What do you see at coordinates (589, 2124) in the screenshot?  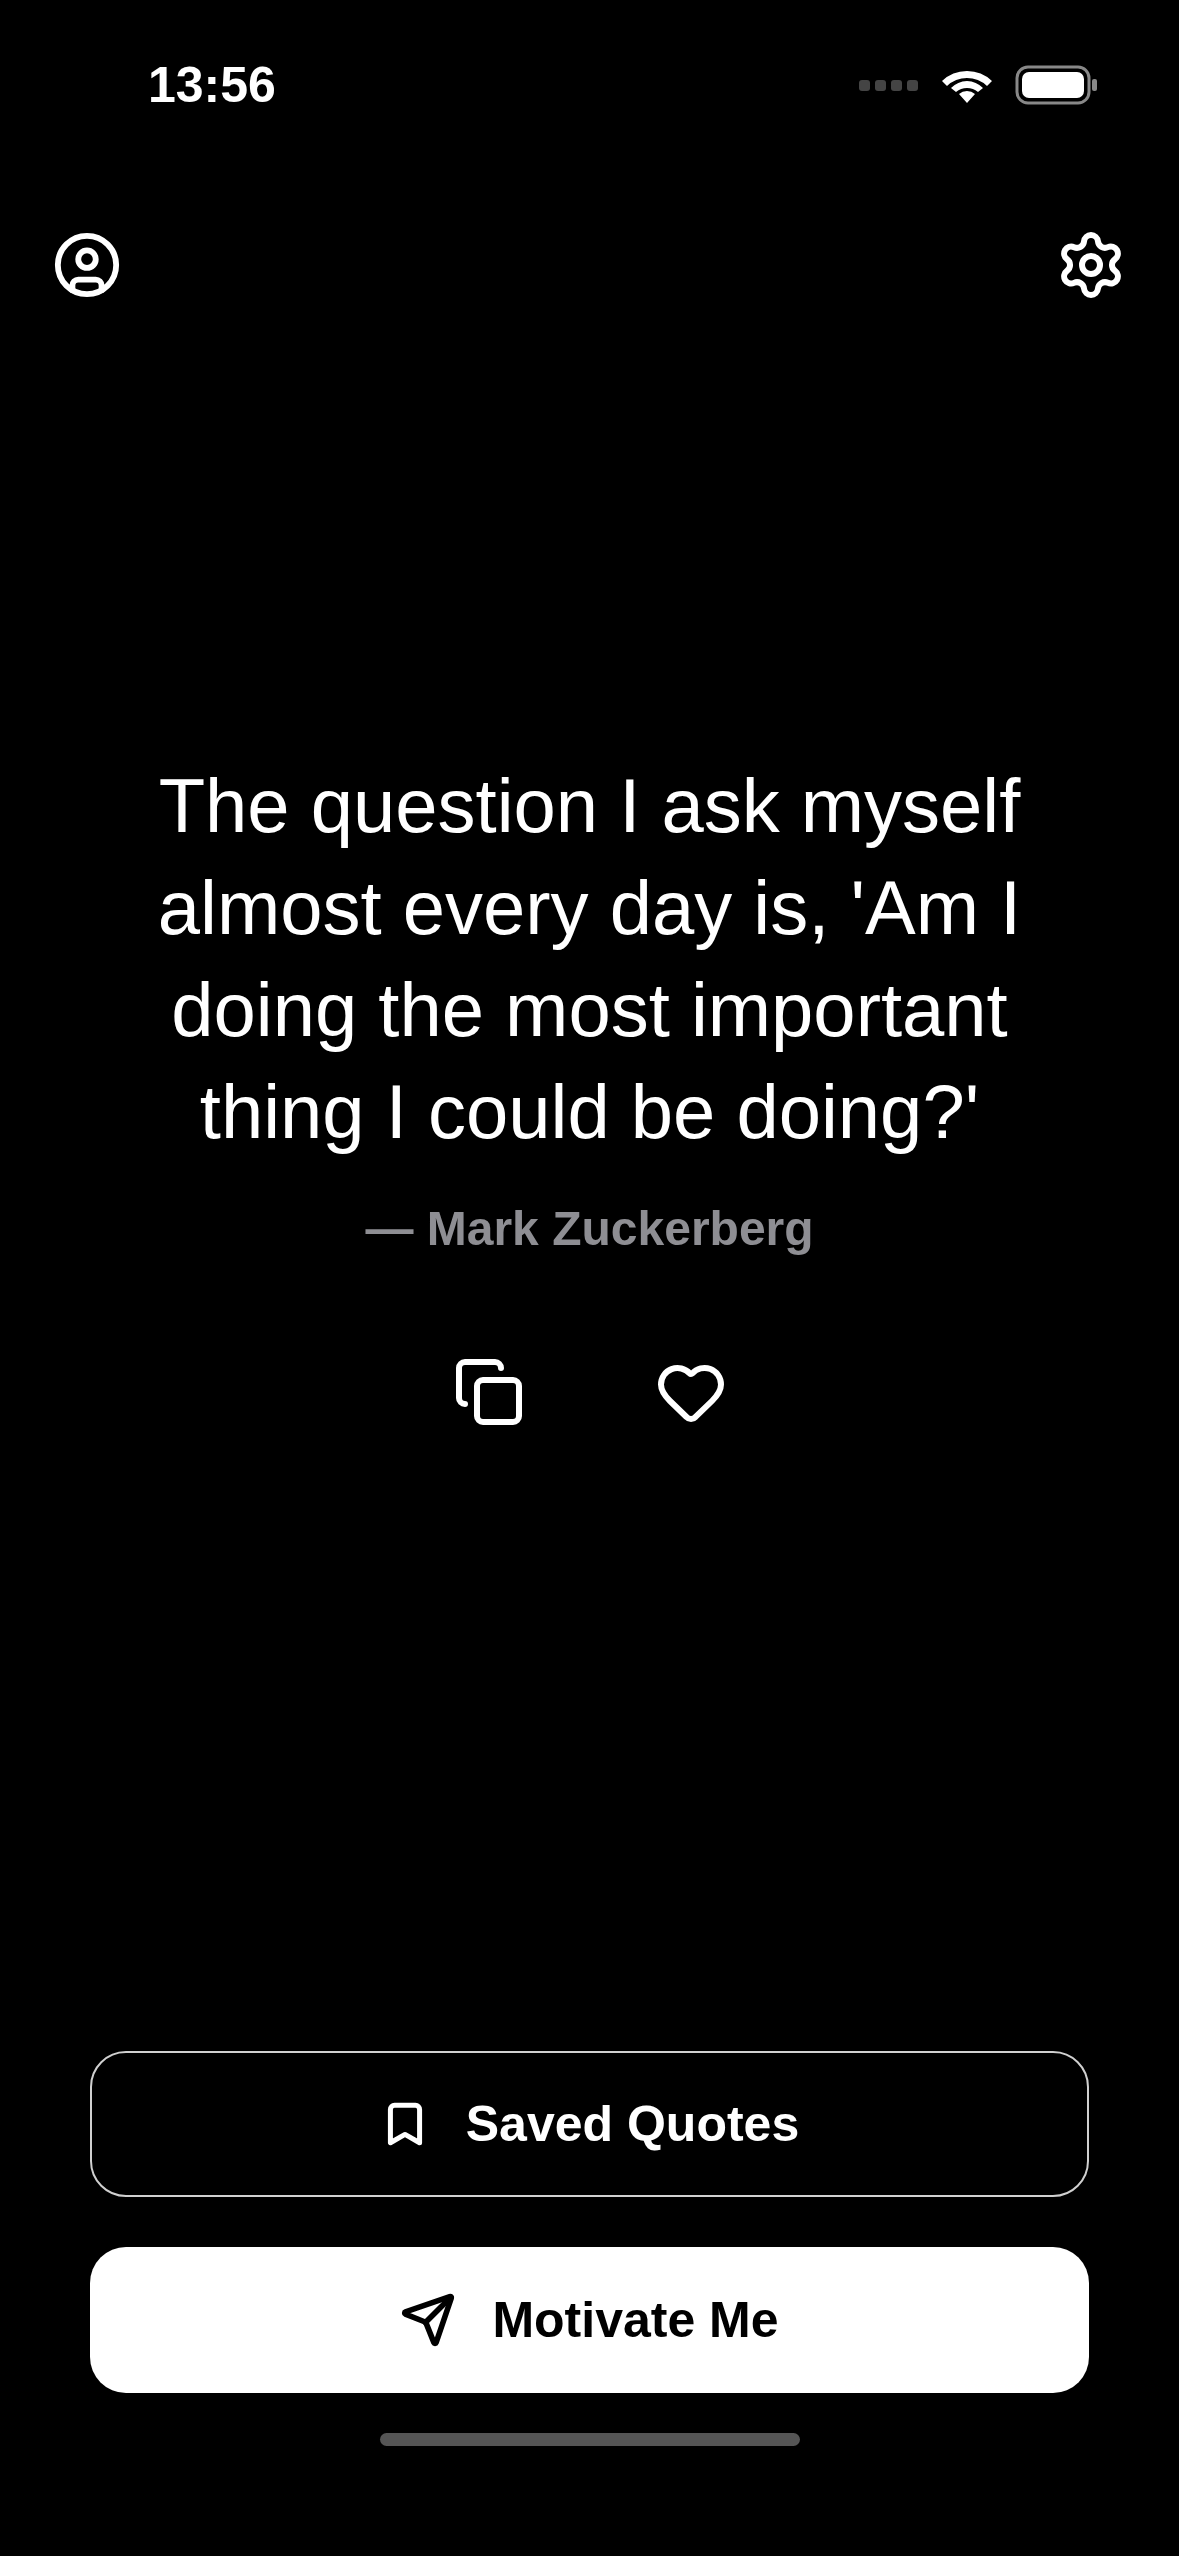 I see `saved-quotes-button: Saved Quotes` at bounding box center [589, 2124].